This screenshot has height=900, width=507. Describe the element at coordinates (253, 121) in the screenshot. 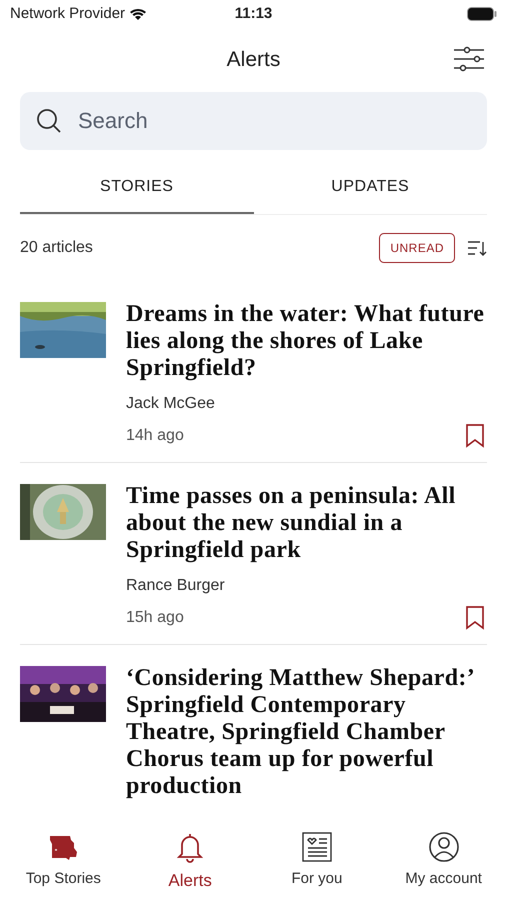

I see `search-field: Search` at that location.